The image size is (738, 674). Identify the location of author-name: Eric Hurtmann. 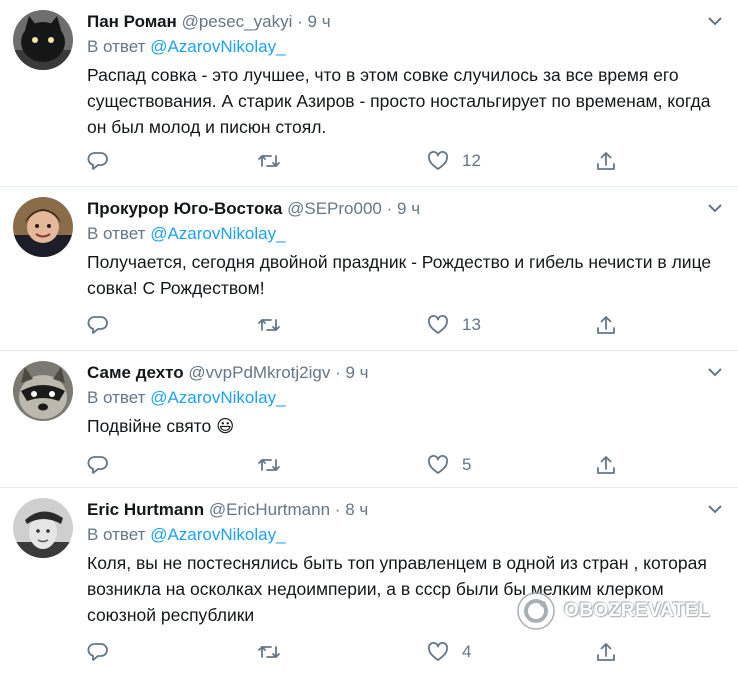
(145, 509).